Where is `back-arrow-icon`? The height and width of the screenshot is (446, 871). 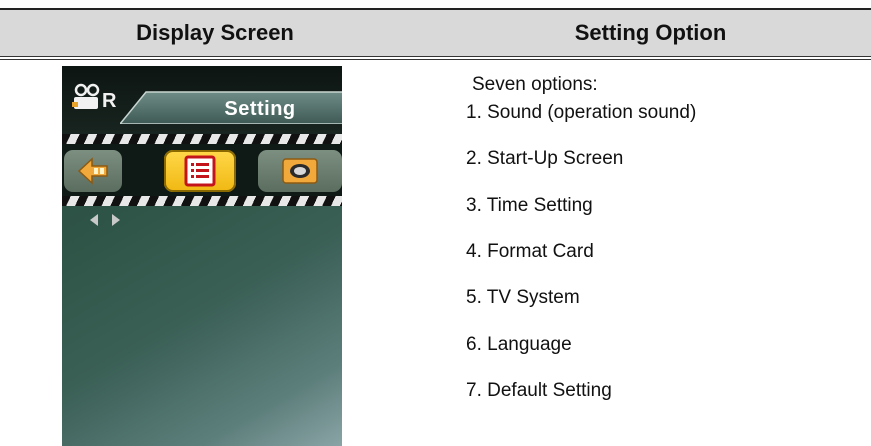
back-arrow-icon is located at coordinates (92, 171).